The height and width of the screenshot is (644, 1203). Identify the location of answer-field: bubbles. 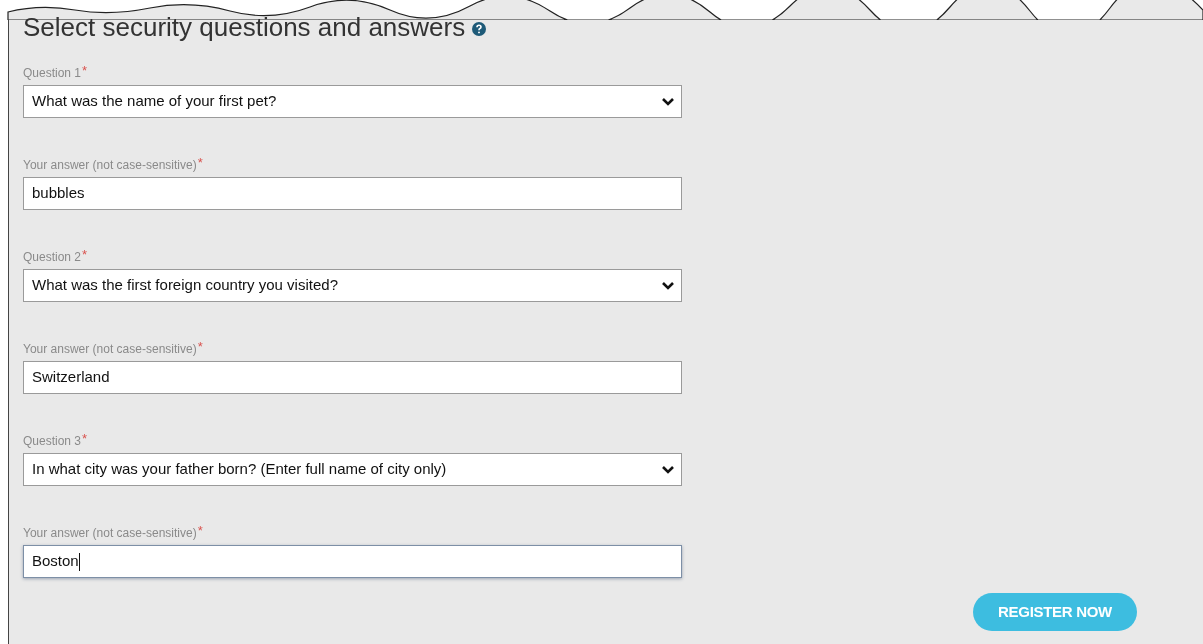
(352, 193).